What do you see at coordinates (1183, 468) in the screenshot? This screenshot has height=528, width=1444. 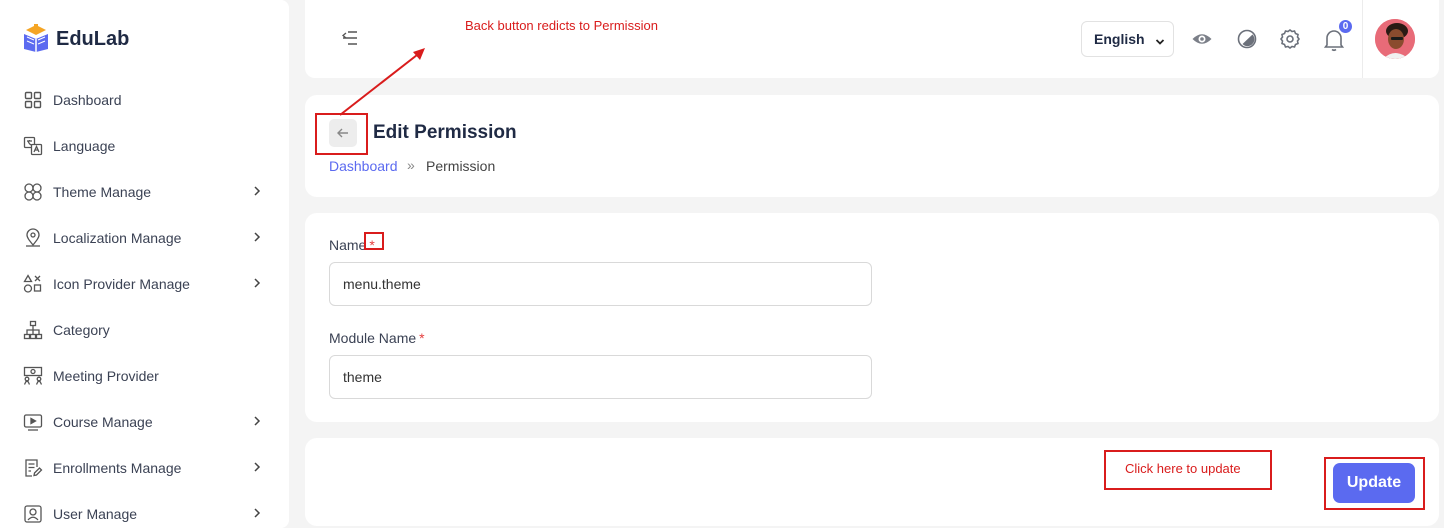 I see `annotation-update-note: Click here to update` at bounding box center [1183, 468].